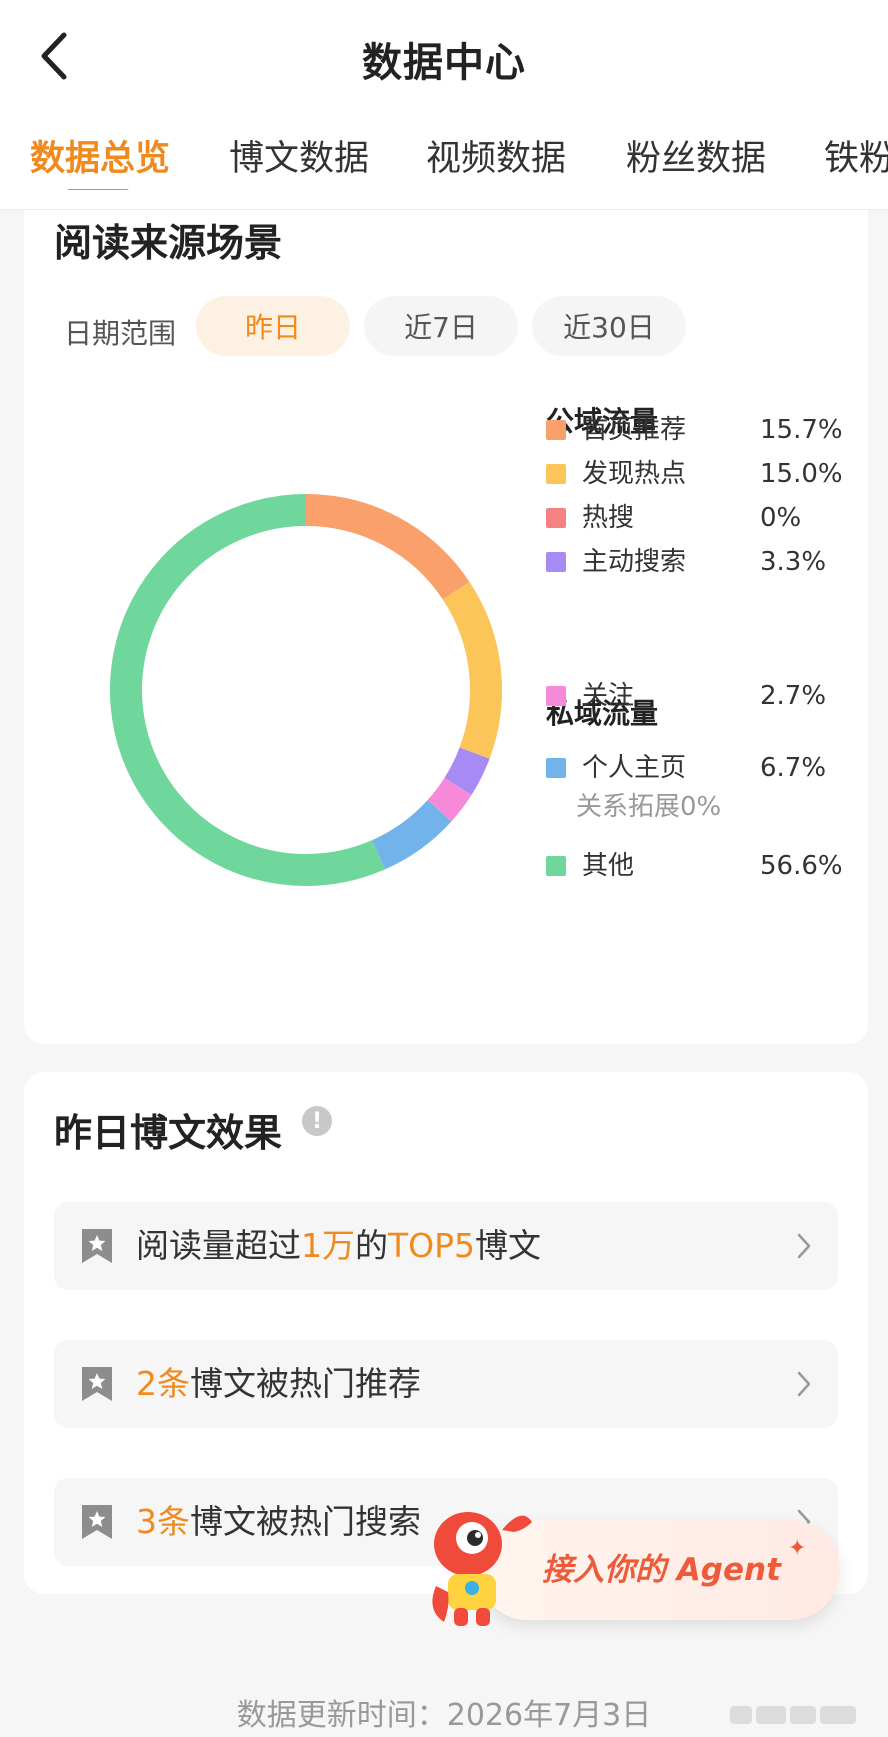 The height and width of the screenshot is (1737, 888). I want to click on tab-video-data: 视频数据, so click(496, 155).